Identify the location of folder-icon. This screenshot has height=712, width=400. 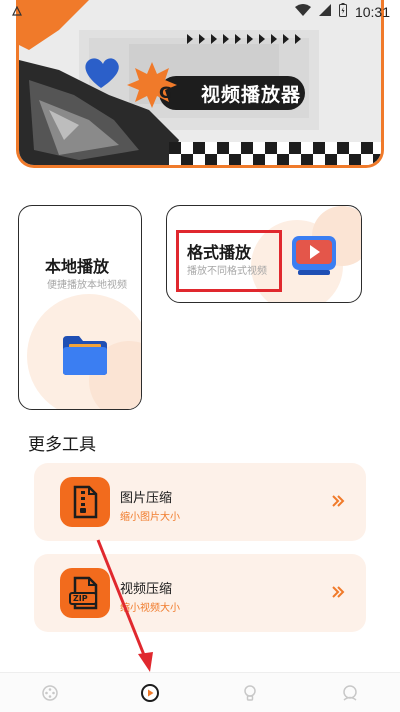
(85, 357).